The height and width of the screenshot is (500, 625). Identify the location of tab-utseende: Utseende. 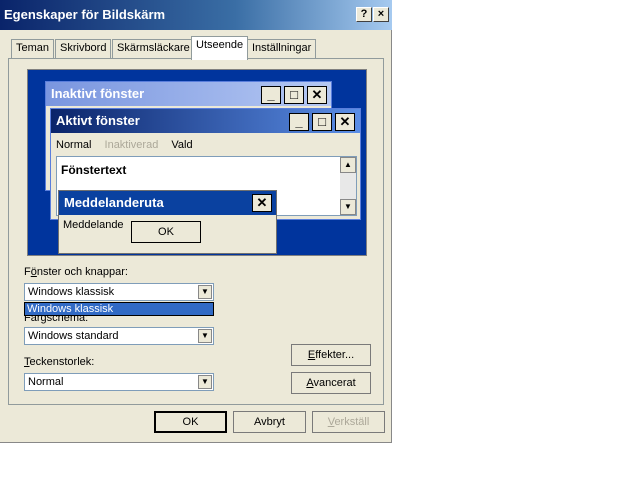
(220, 48).